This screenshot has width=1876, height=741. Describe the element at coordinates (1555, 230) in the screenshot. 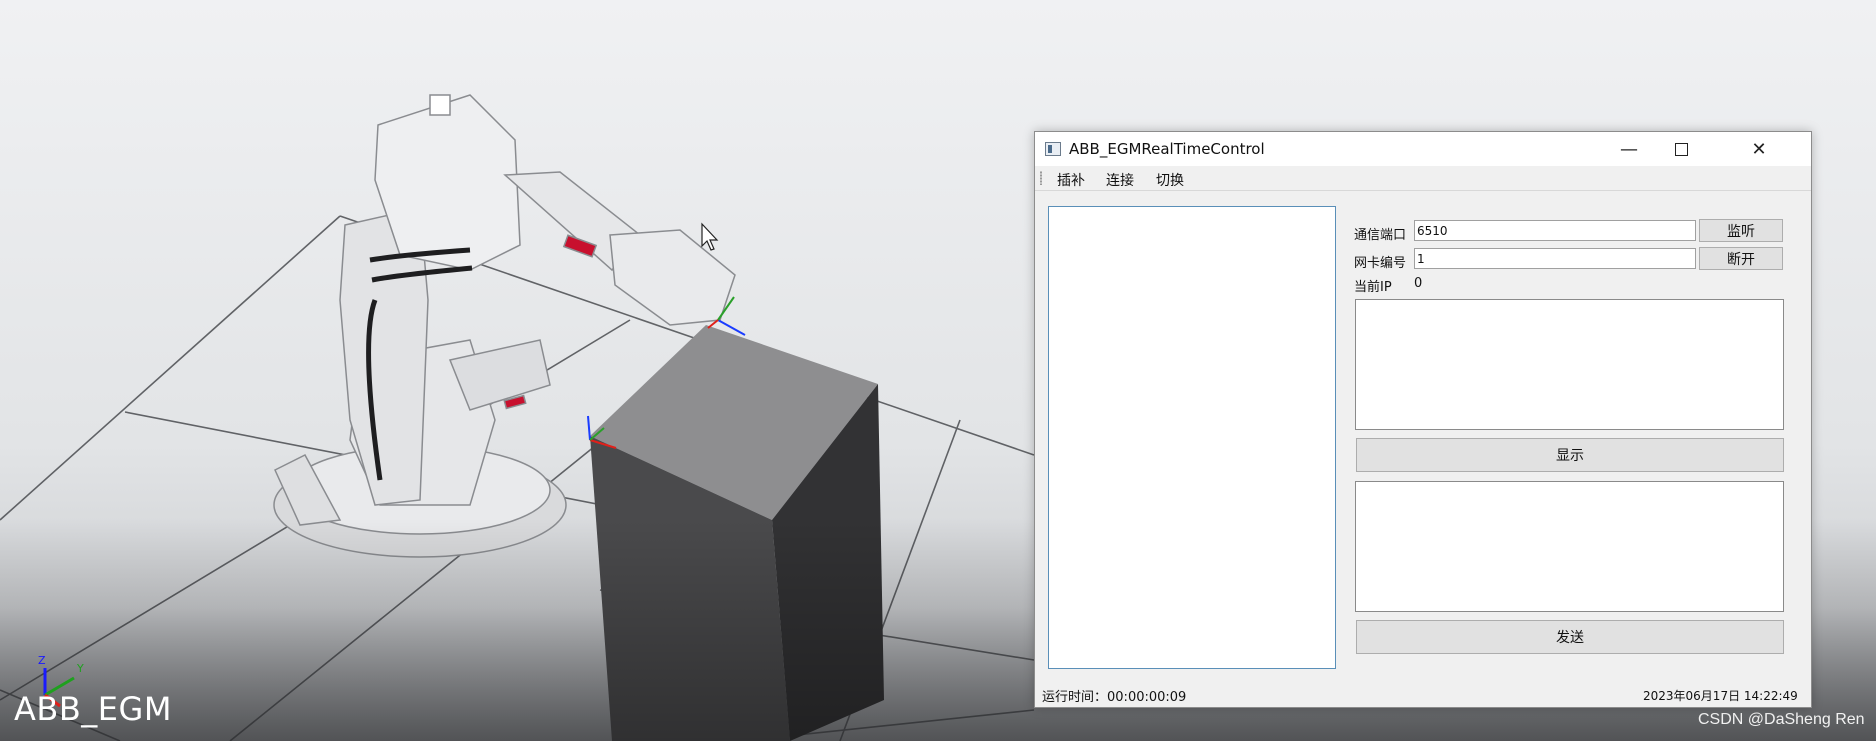

I see `port-input` at that location.